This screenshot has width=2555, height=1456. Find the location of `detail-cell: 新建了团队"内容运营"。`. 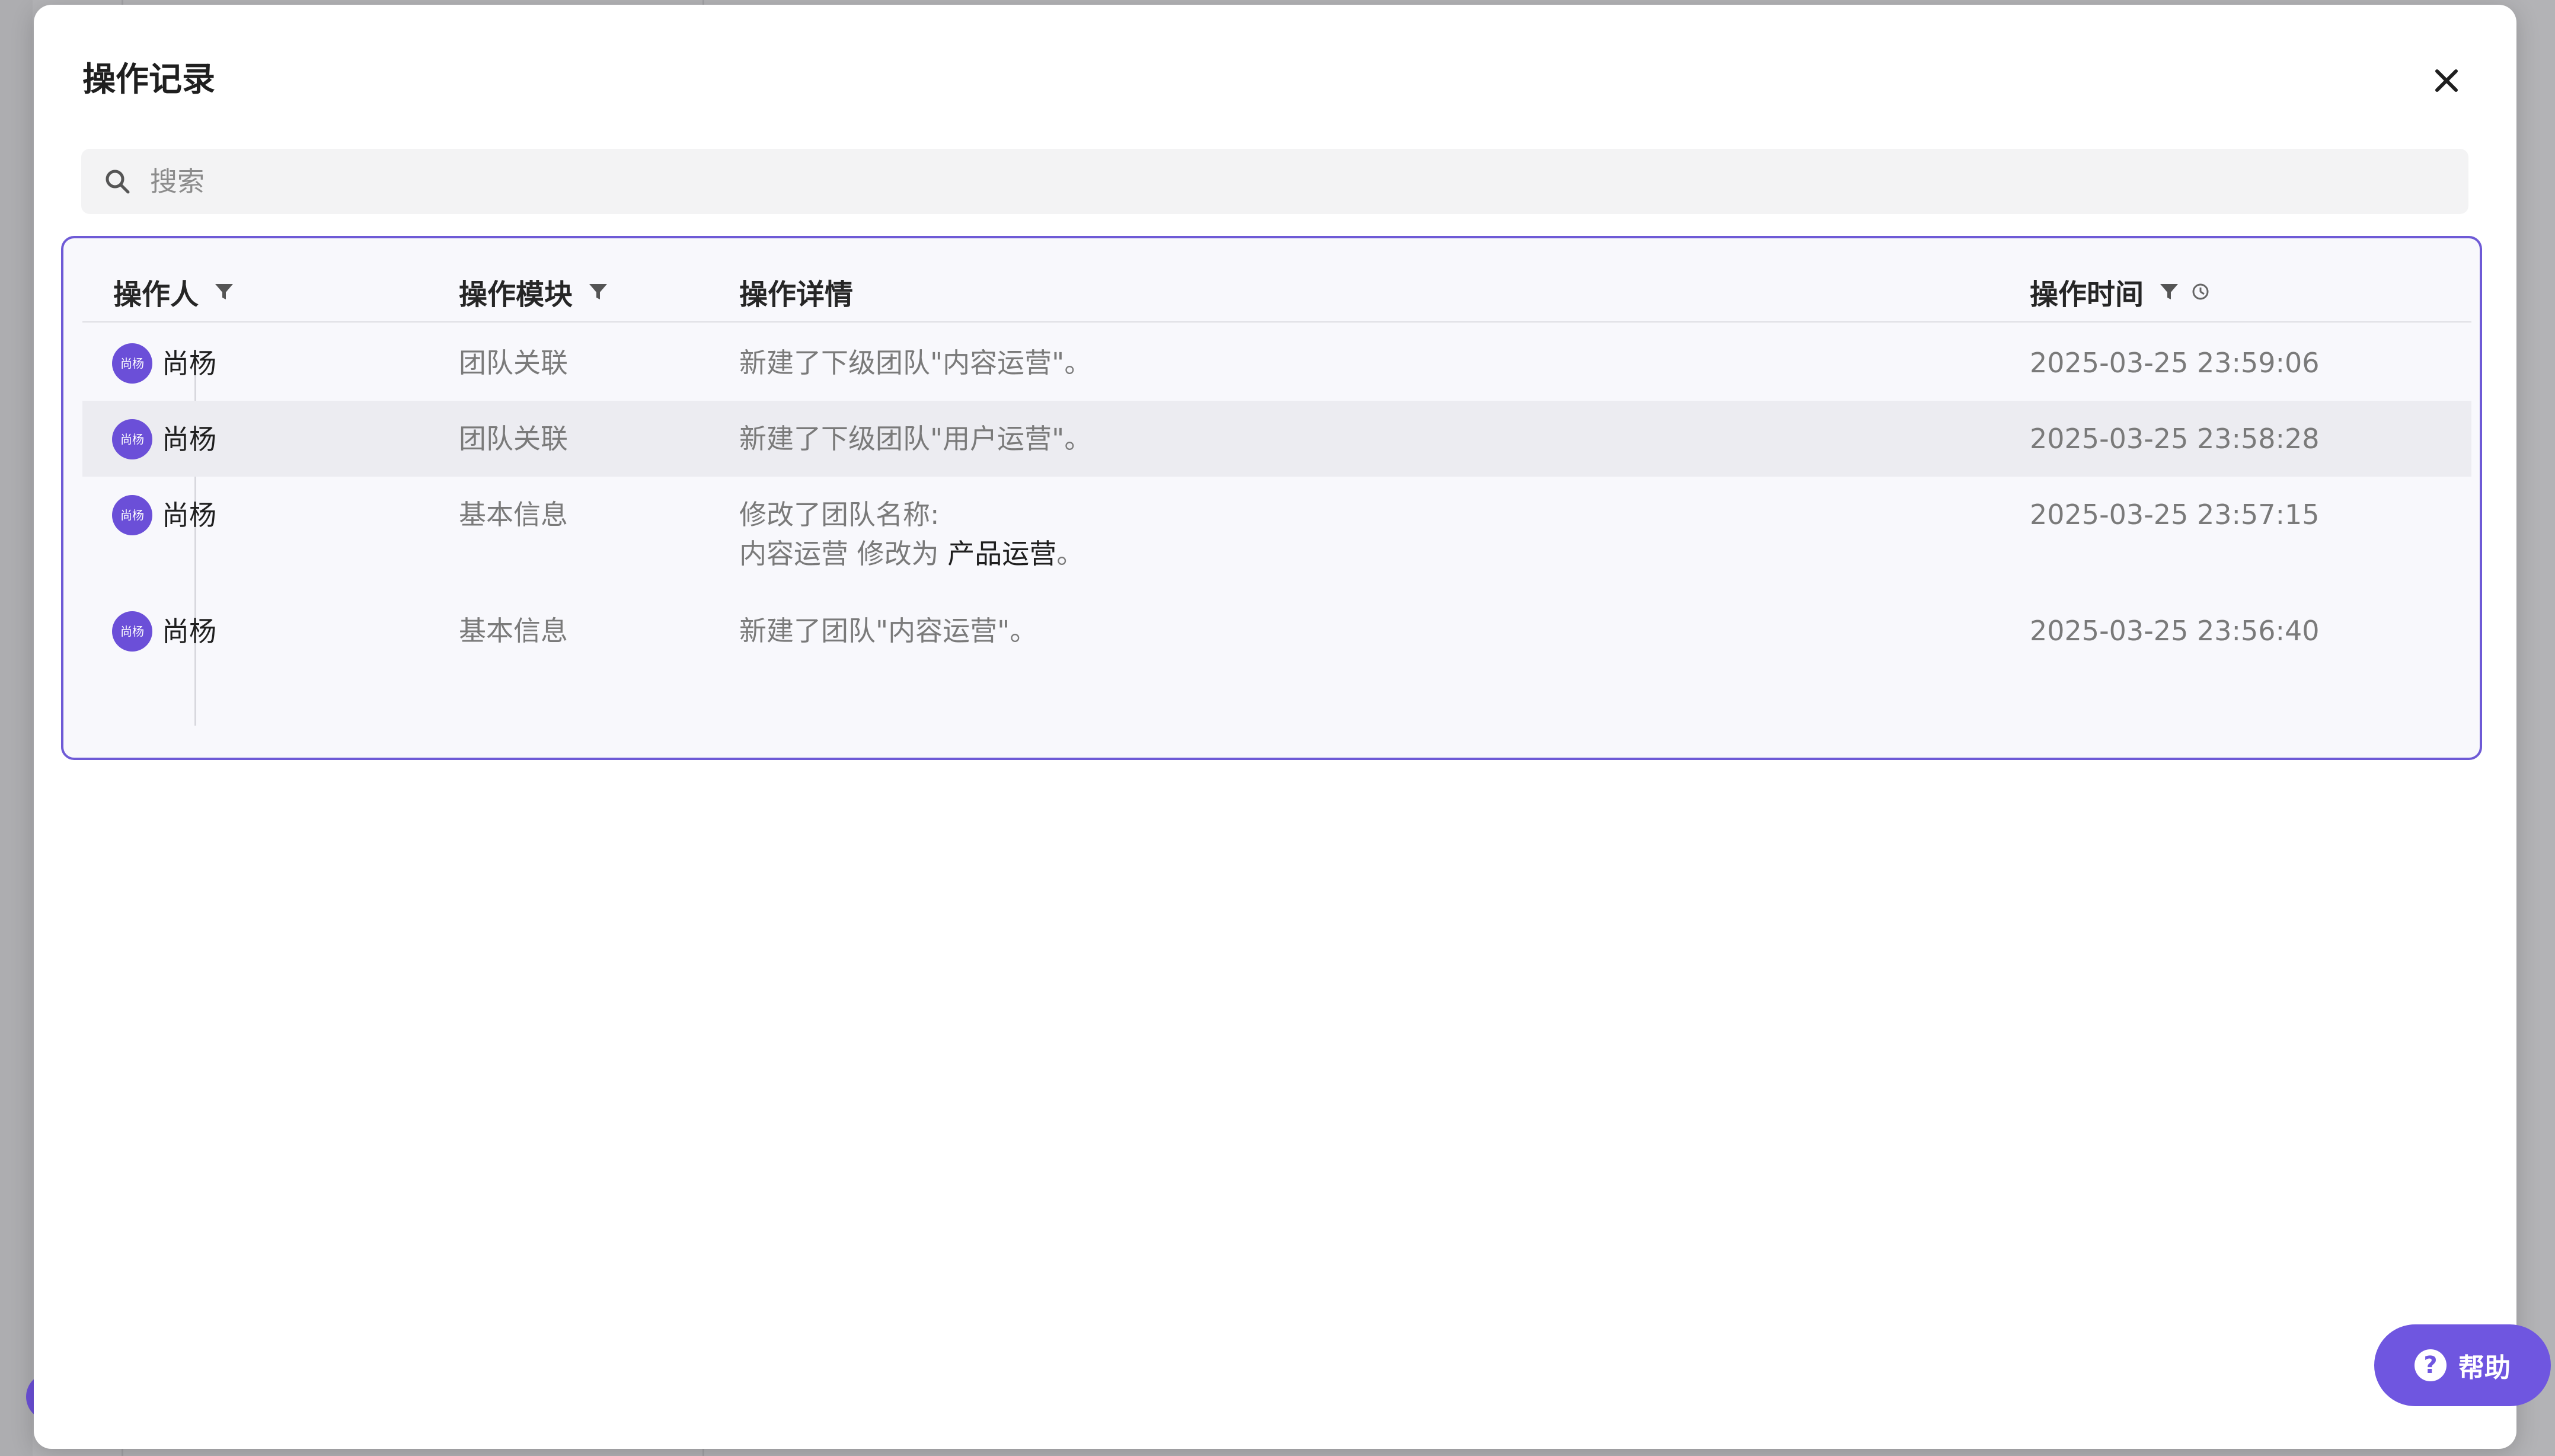

detail-cell: 新建了团队"内容运营"。 is located at coordinates (888, 631).